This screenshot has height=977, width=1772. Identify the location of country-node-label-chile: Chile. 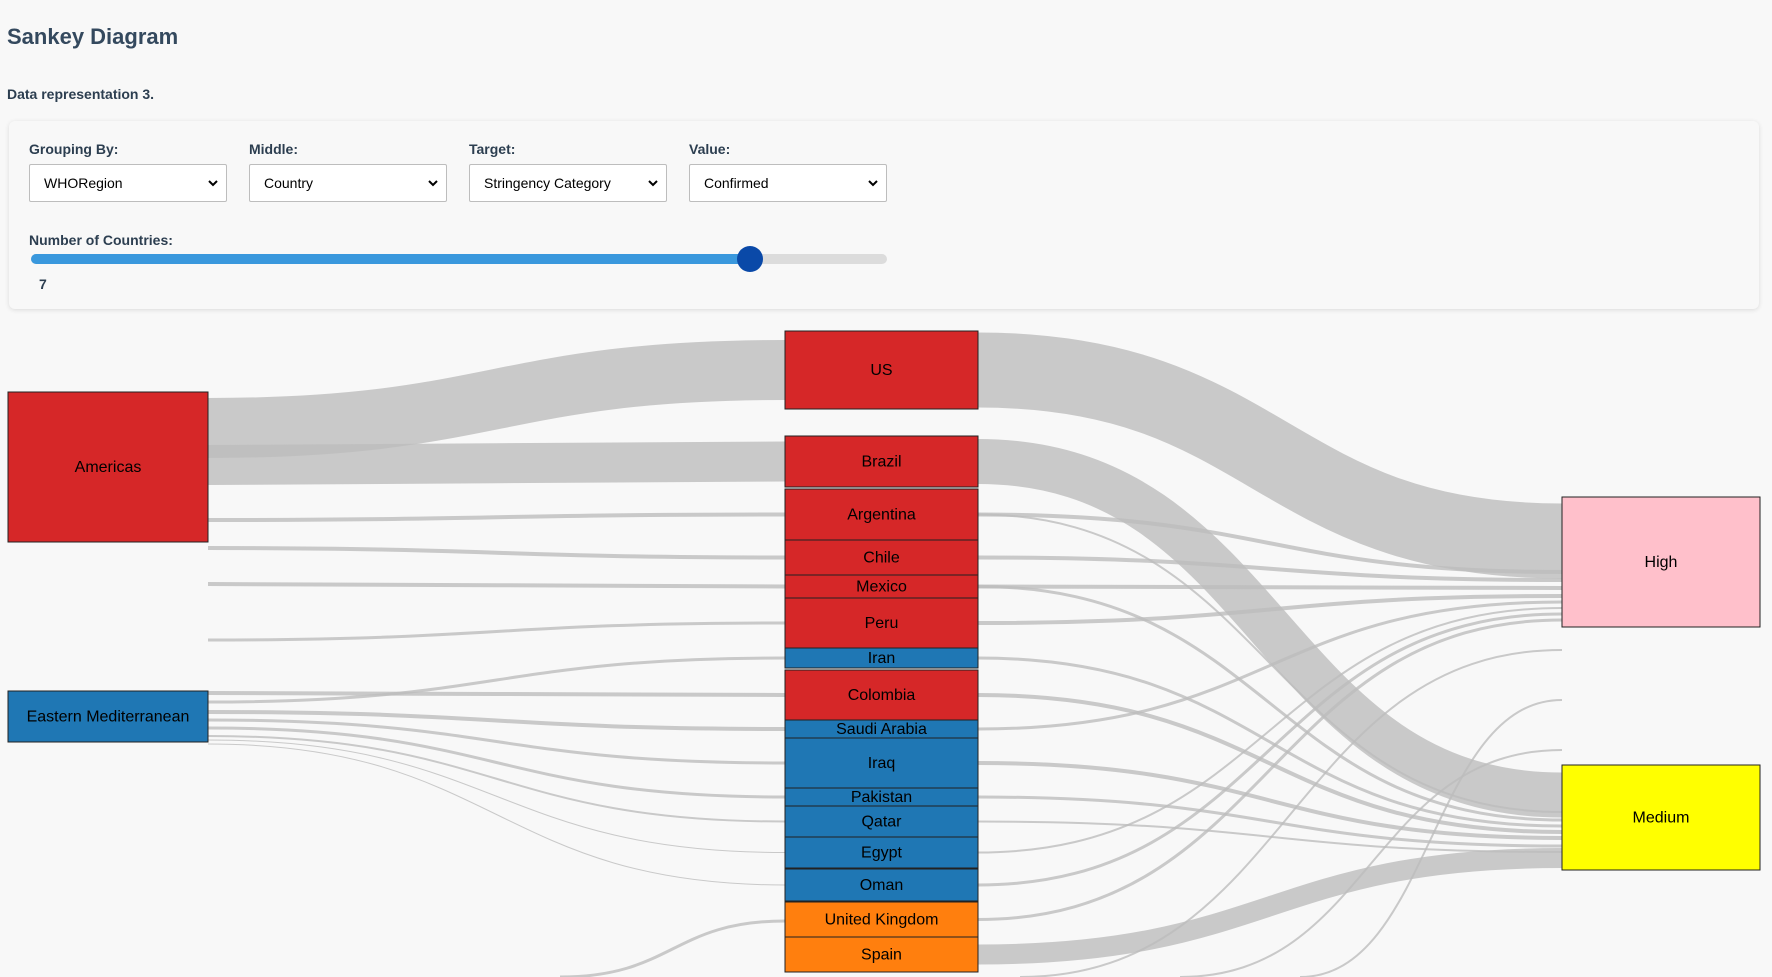
(881, 558).